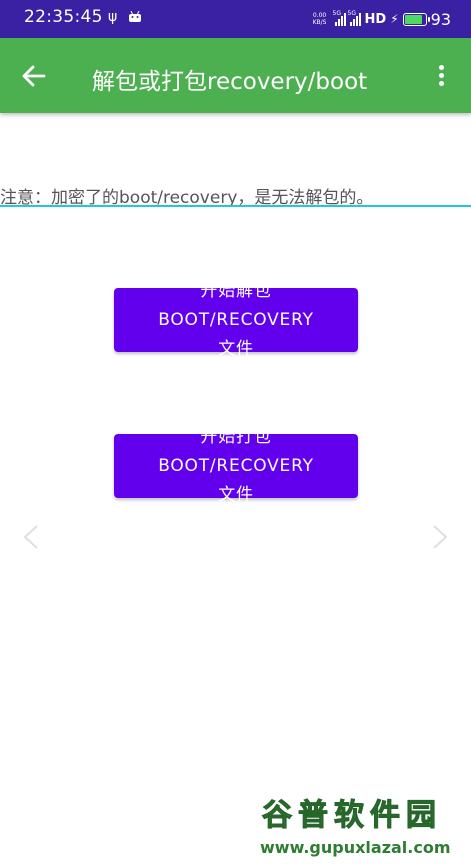 This screenshot has width=471, height=864. Describe the element at coordinates (135, 16) in the screenshot. I see `android-icon` at that location.